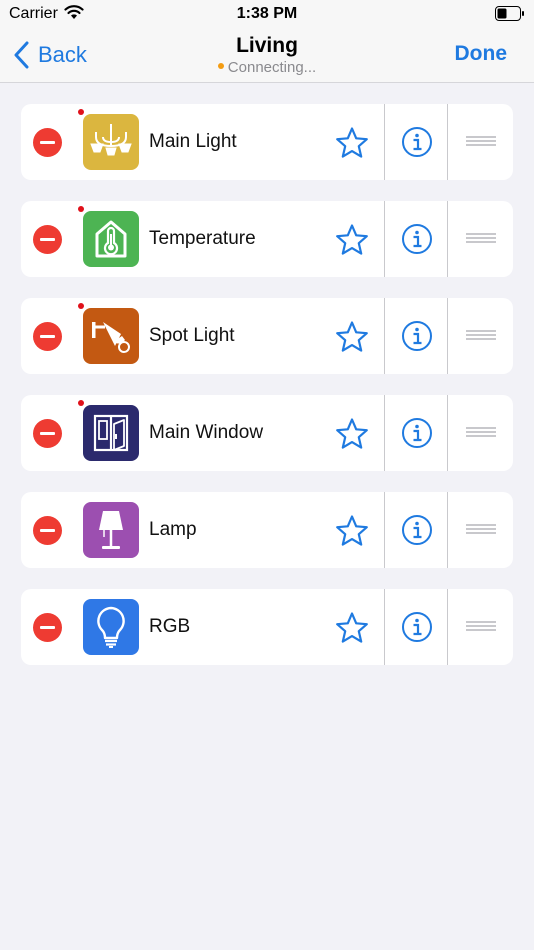 The height and width of the screenshot is (950, 534). I want to click on connecting-dot, so click(220, 66).